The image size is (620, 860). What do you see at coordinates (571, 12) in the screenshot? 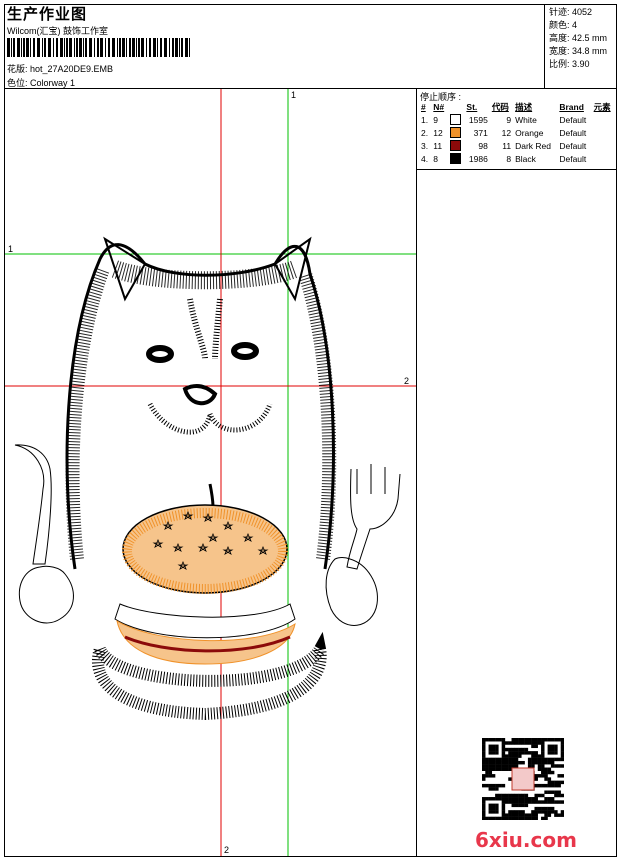
I see `stat-stitches: 针迹: 4052` at bounding box center [571, 12].